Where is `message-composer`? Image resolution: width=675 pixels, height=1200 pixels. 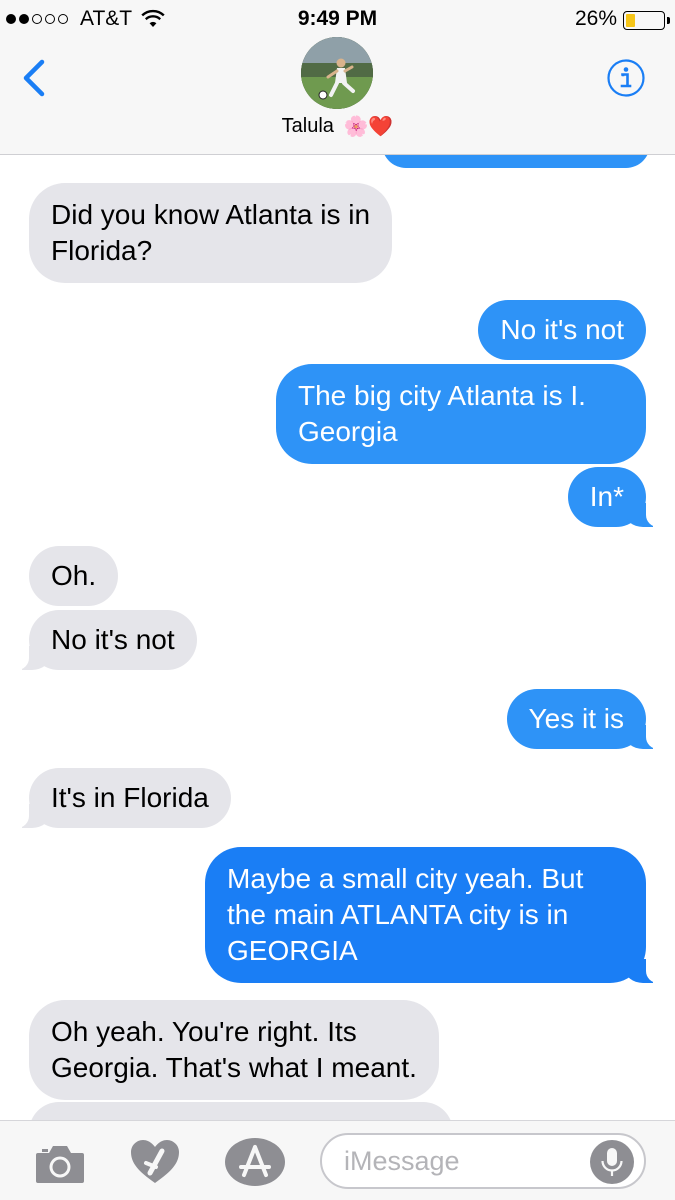 message-composer is located at coordinates (337, 1160).